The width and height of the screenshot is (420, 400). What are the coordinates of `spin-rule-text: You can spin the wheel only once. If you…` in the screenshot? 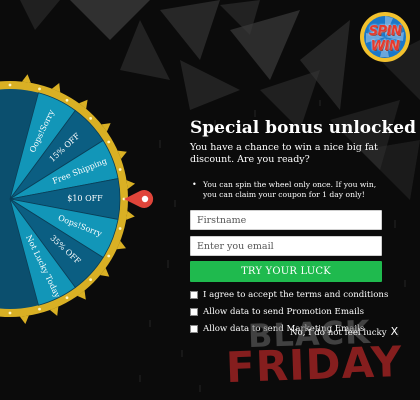 It's located at (290, 189).